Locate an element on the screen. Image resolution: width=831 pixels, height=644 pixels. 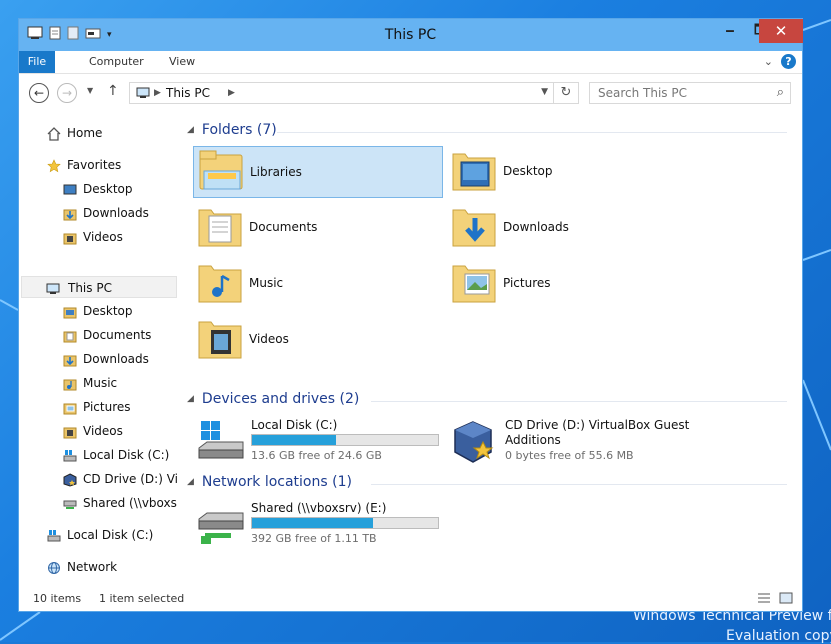
drive-usage-bar is located at coordinates (345, 440).